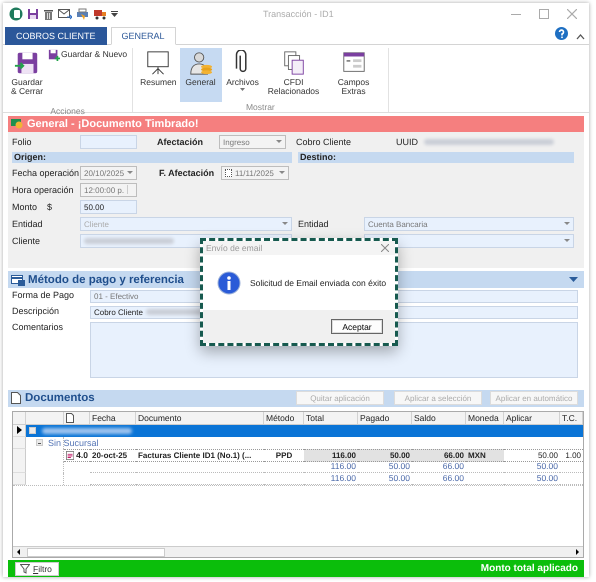  I want to click on dialog-message: Solicitud de Email enviada con éxito, so click(318, 283).